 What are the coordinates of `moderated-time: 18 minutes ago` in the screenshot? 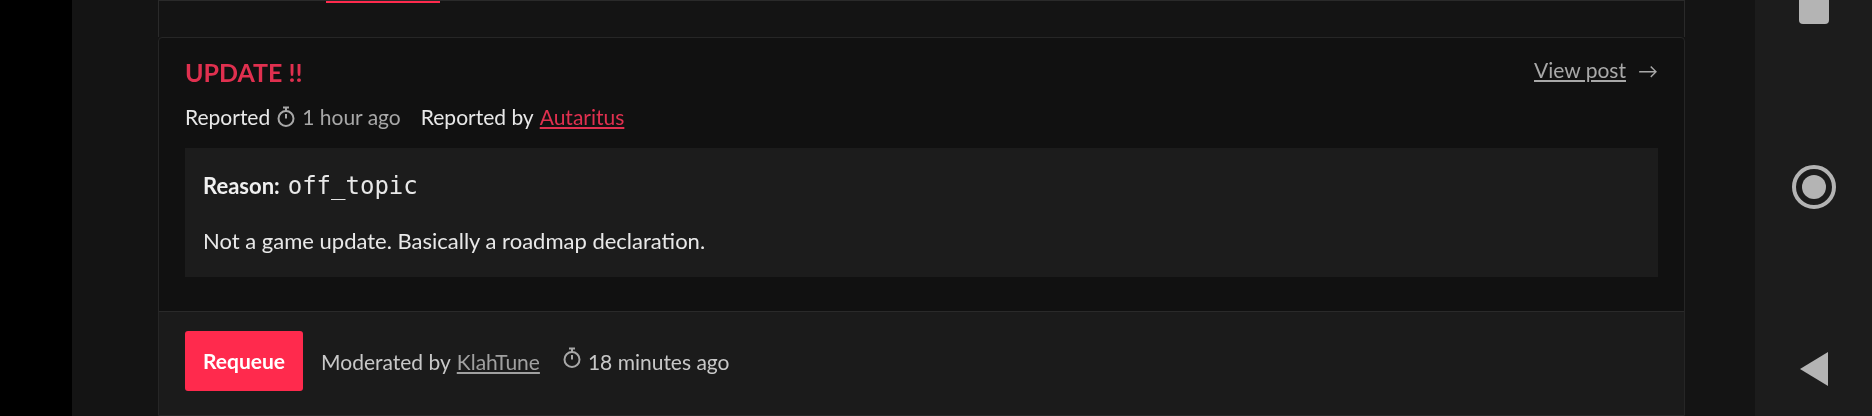 It's located at (658, 361).